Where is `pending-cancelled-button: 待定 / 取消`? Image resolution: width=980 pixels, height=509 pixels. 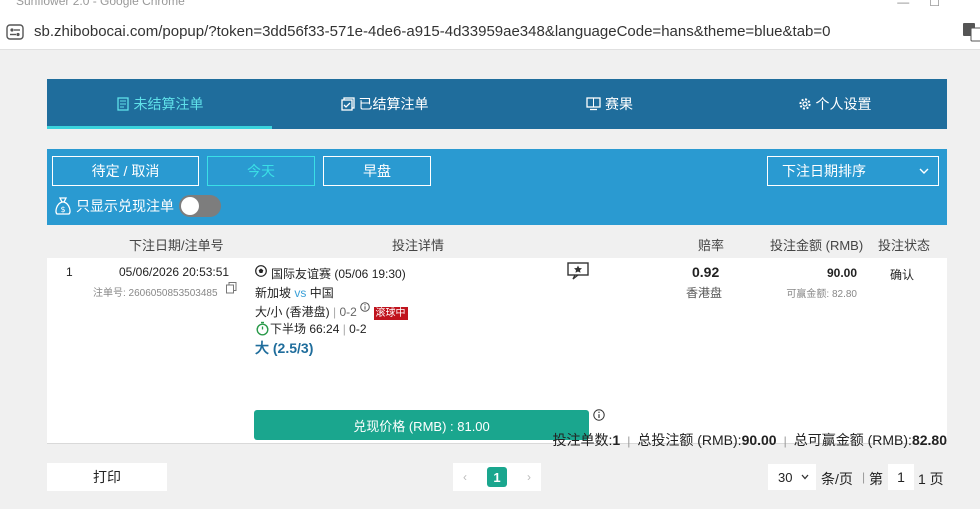 pending-cancelled-button: 待定 / 取消 is located at coordinates (125, 171).